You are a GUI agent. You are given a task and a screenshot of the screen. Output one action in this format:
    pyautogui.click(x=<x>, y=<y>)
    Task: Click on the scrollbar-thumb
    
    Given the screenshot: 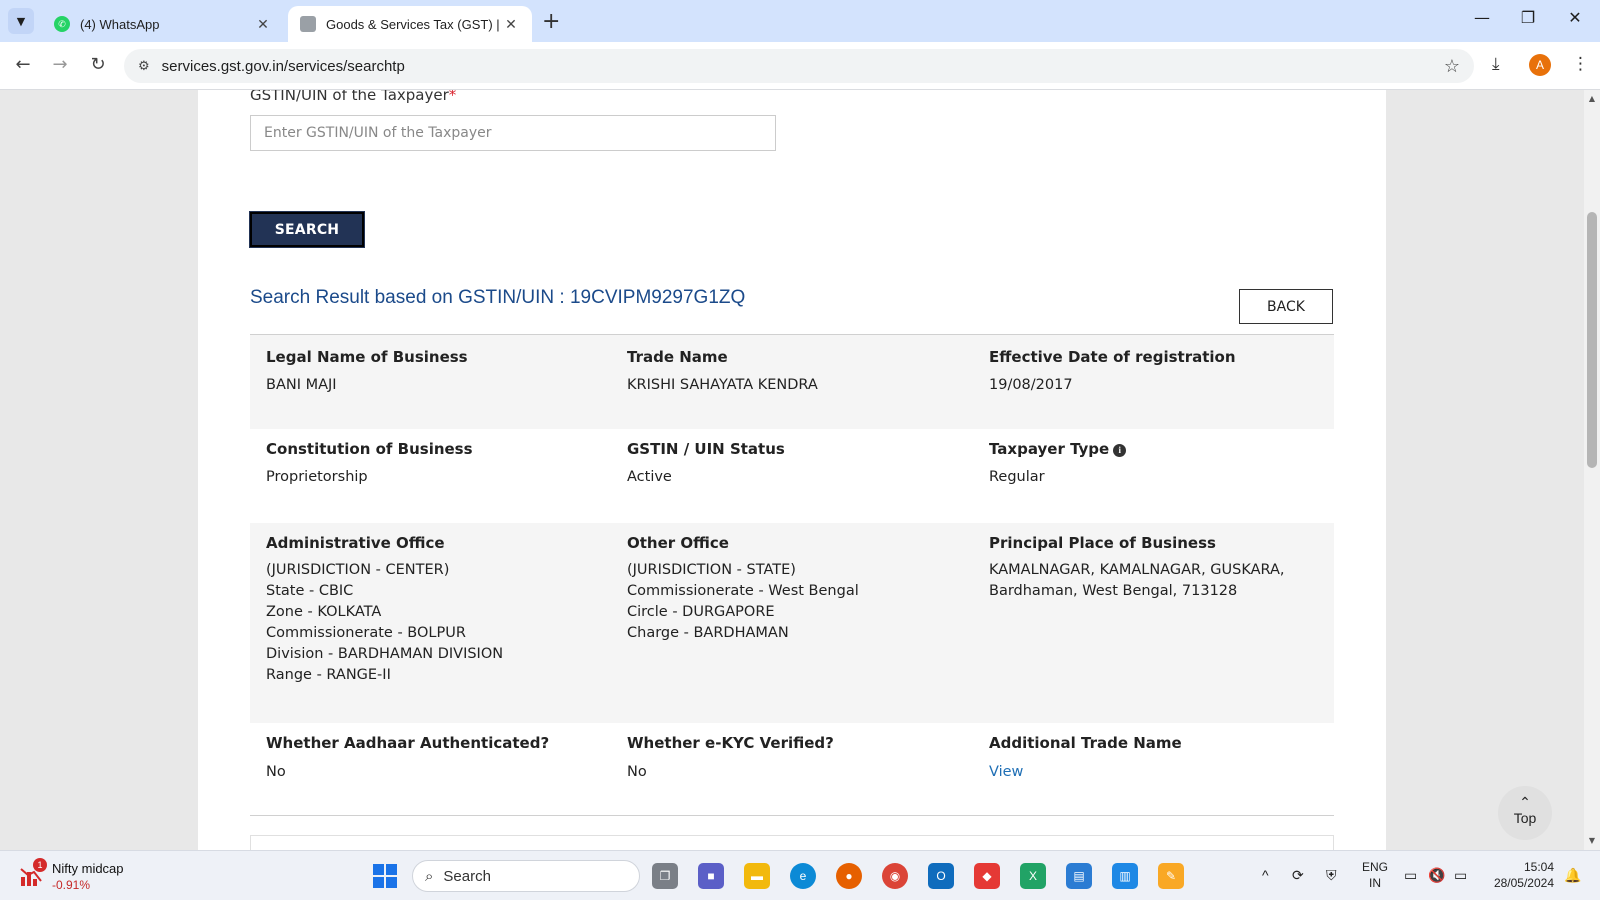 What is the action you would take?
    pyautogui.click(x=1592, y=340)
    